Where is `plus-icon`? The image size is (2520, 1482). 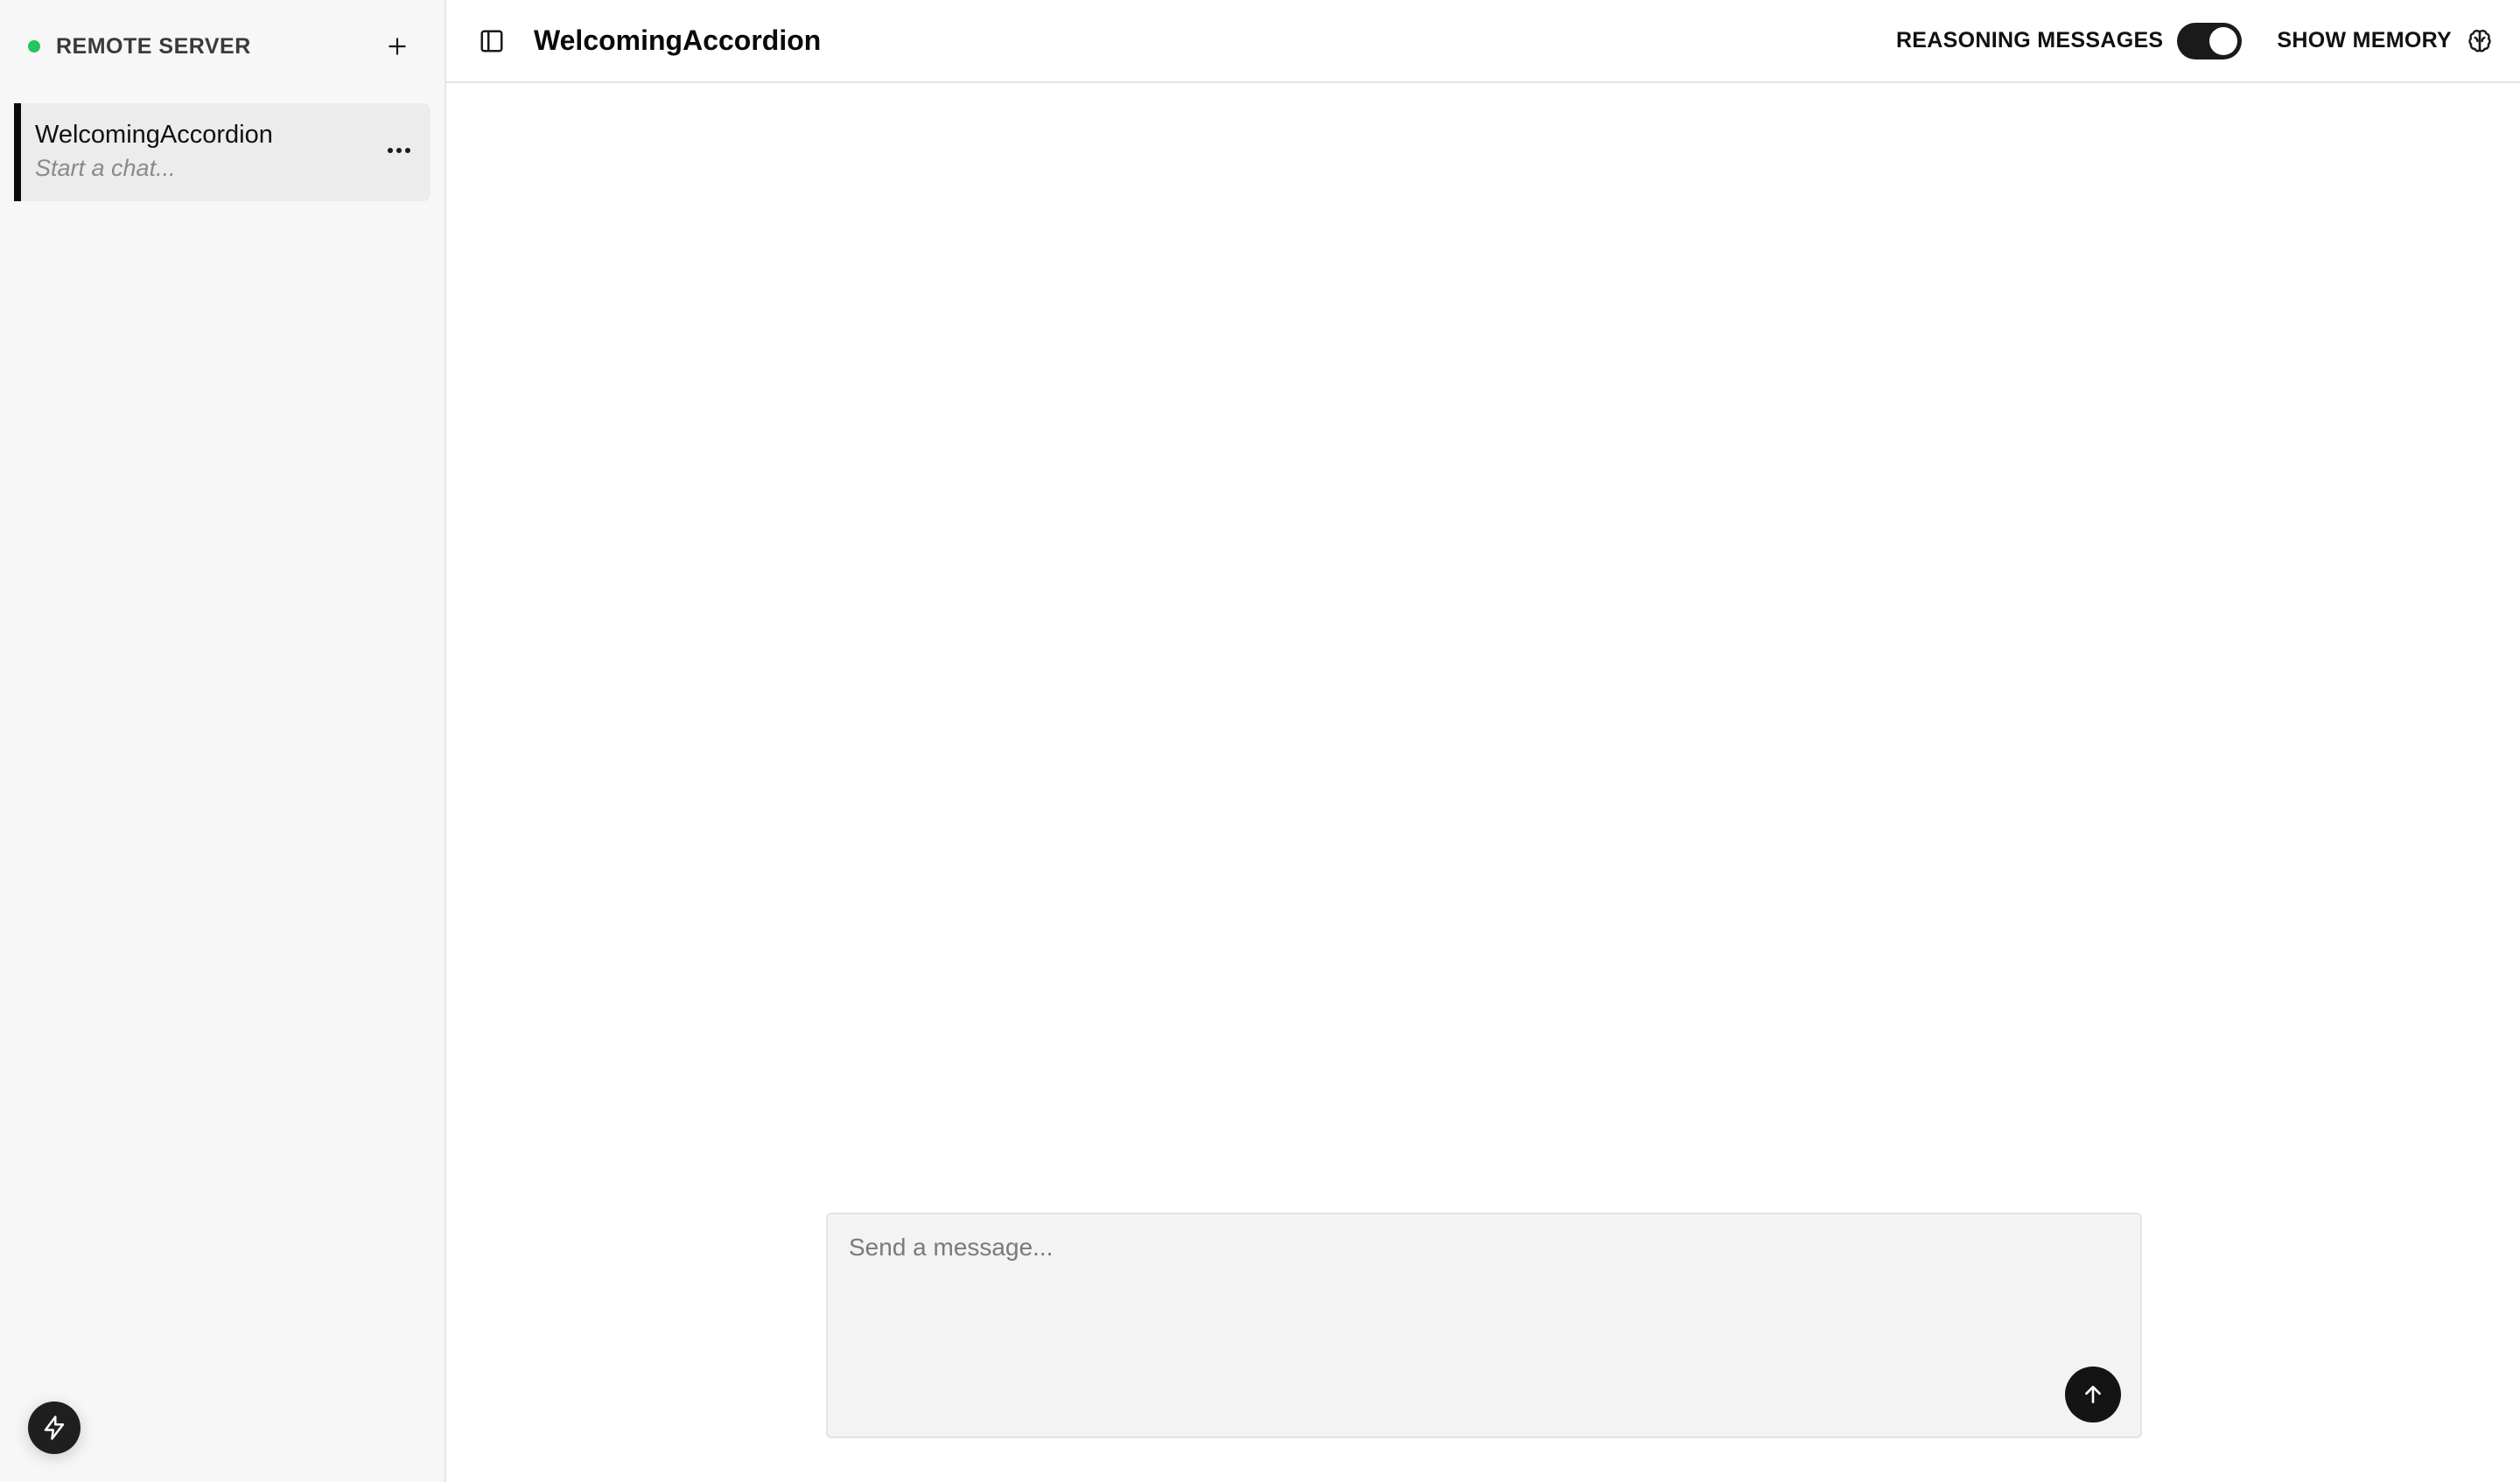 plus-icon is located at coordinates (397, 46).